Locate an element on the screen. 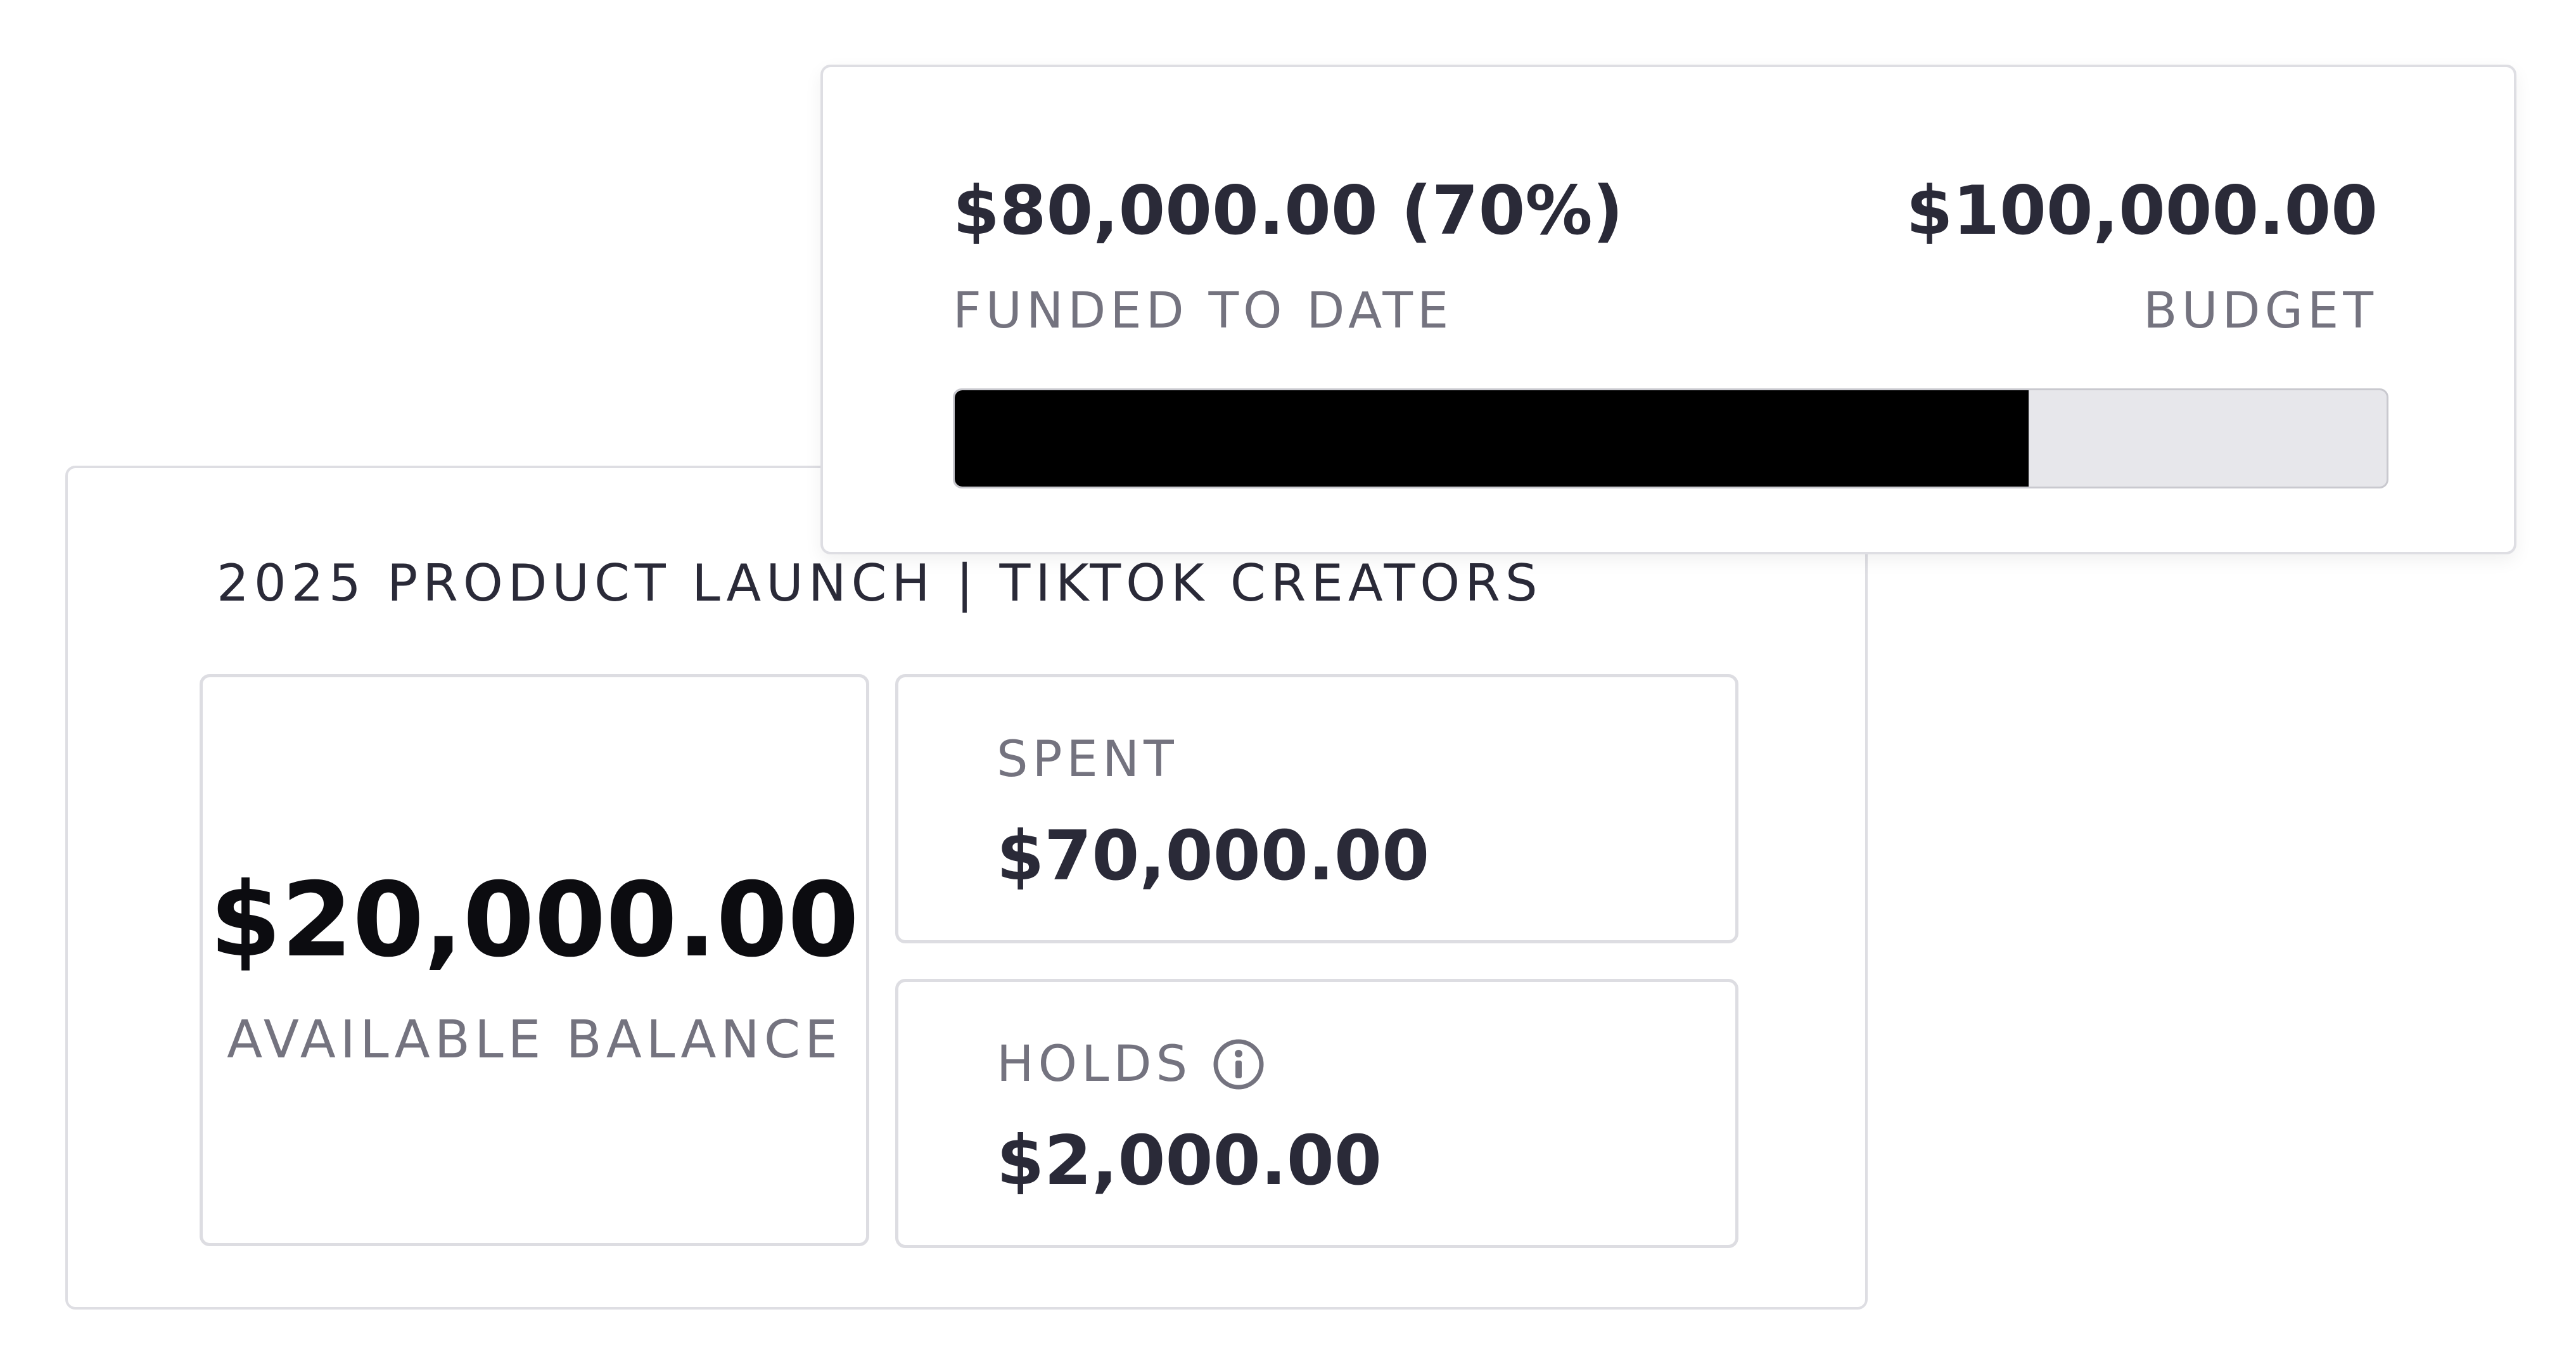 This screenshot has height=1371, width=2576. available-balance-amount: $20,000.00 is located at coordinates (535, 920).